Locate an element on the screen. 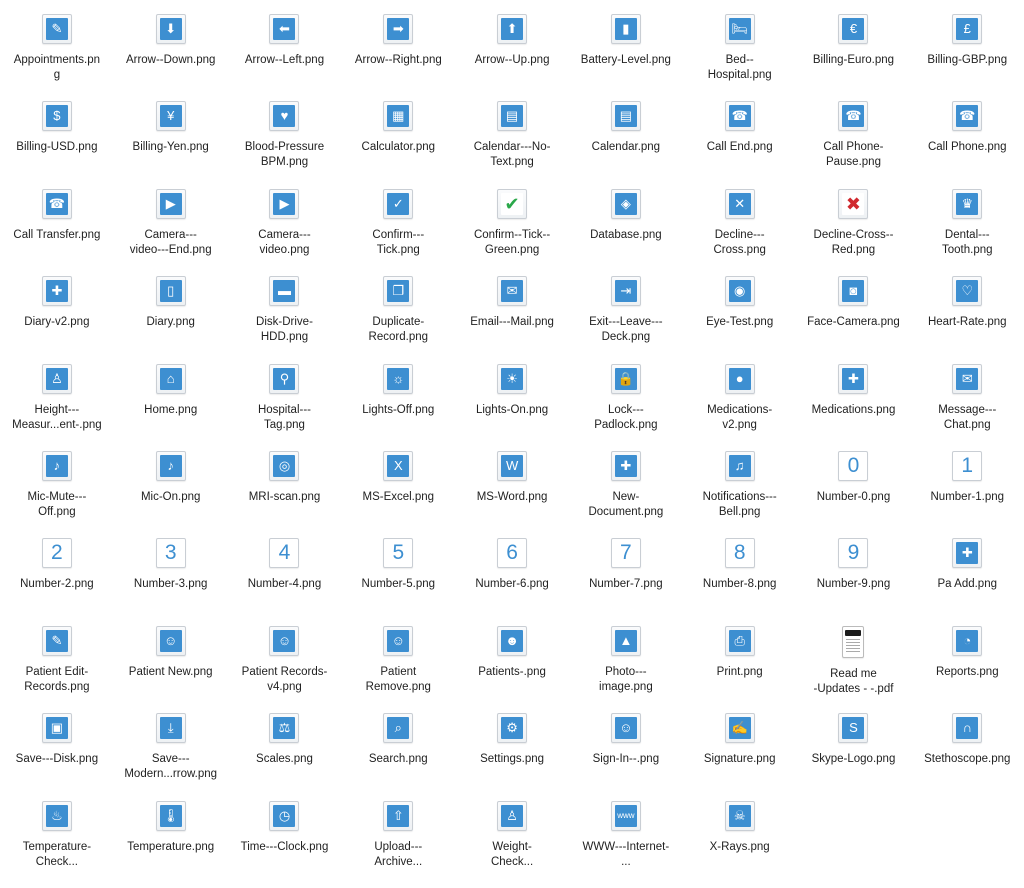 The height and width of the screenshot is (888, 1024). file-item: ✍ Signature.png is located at coordinates (740, 756).